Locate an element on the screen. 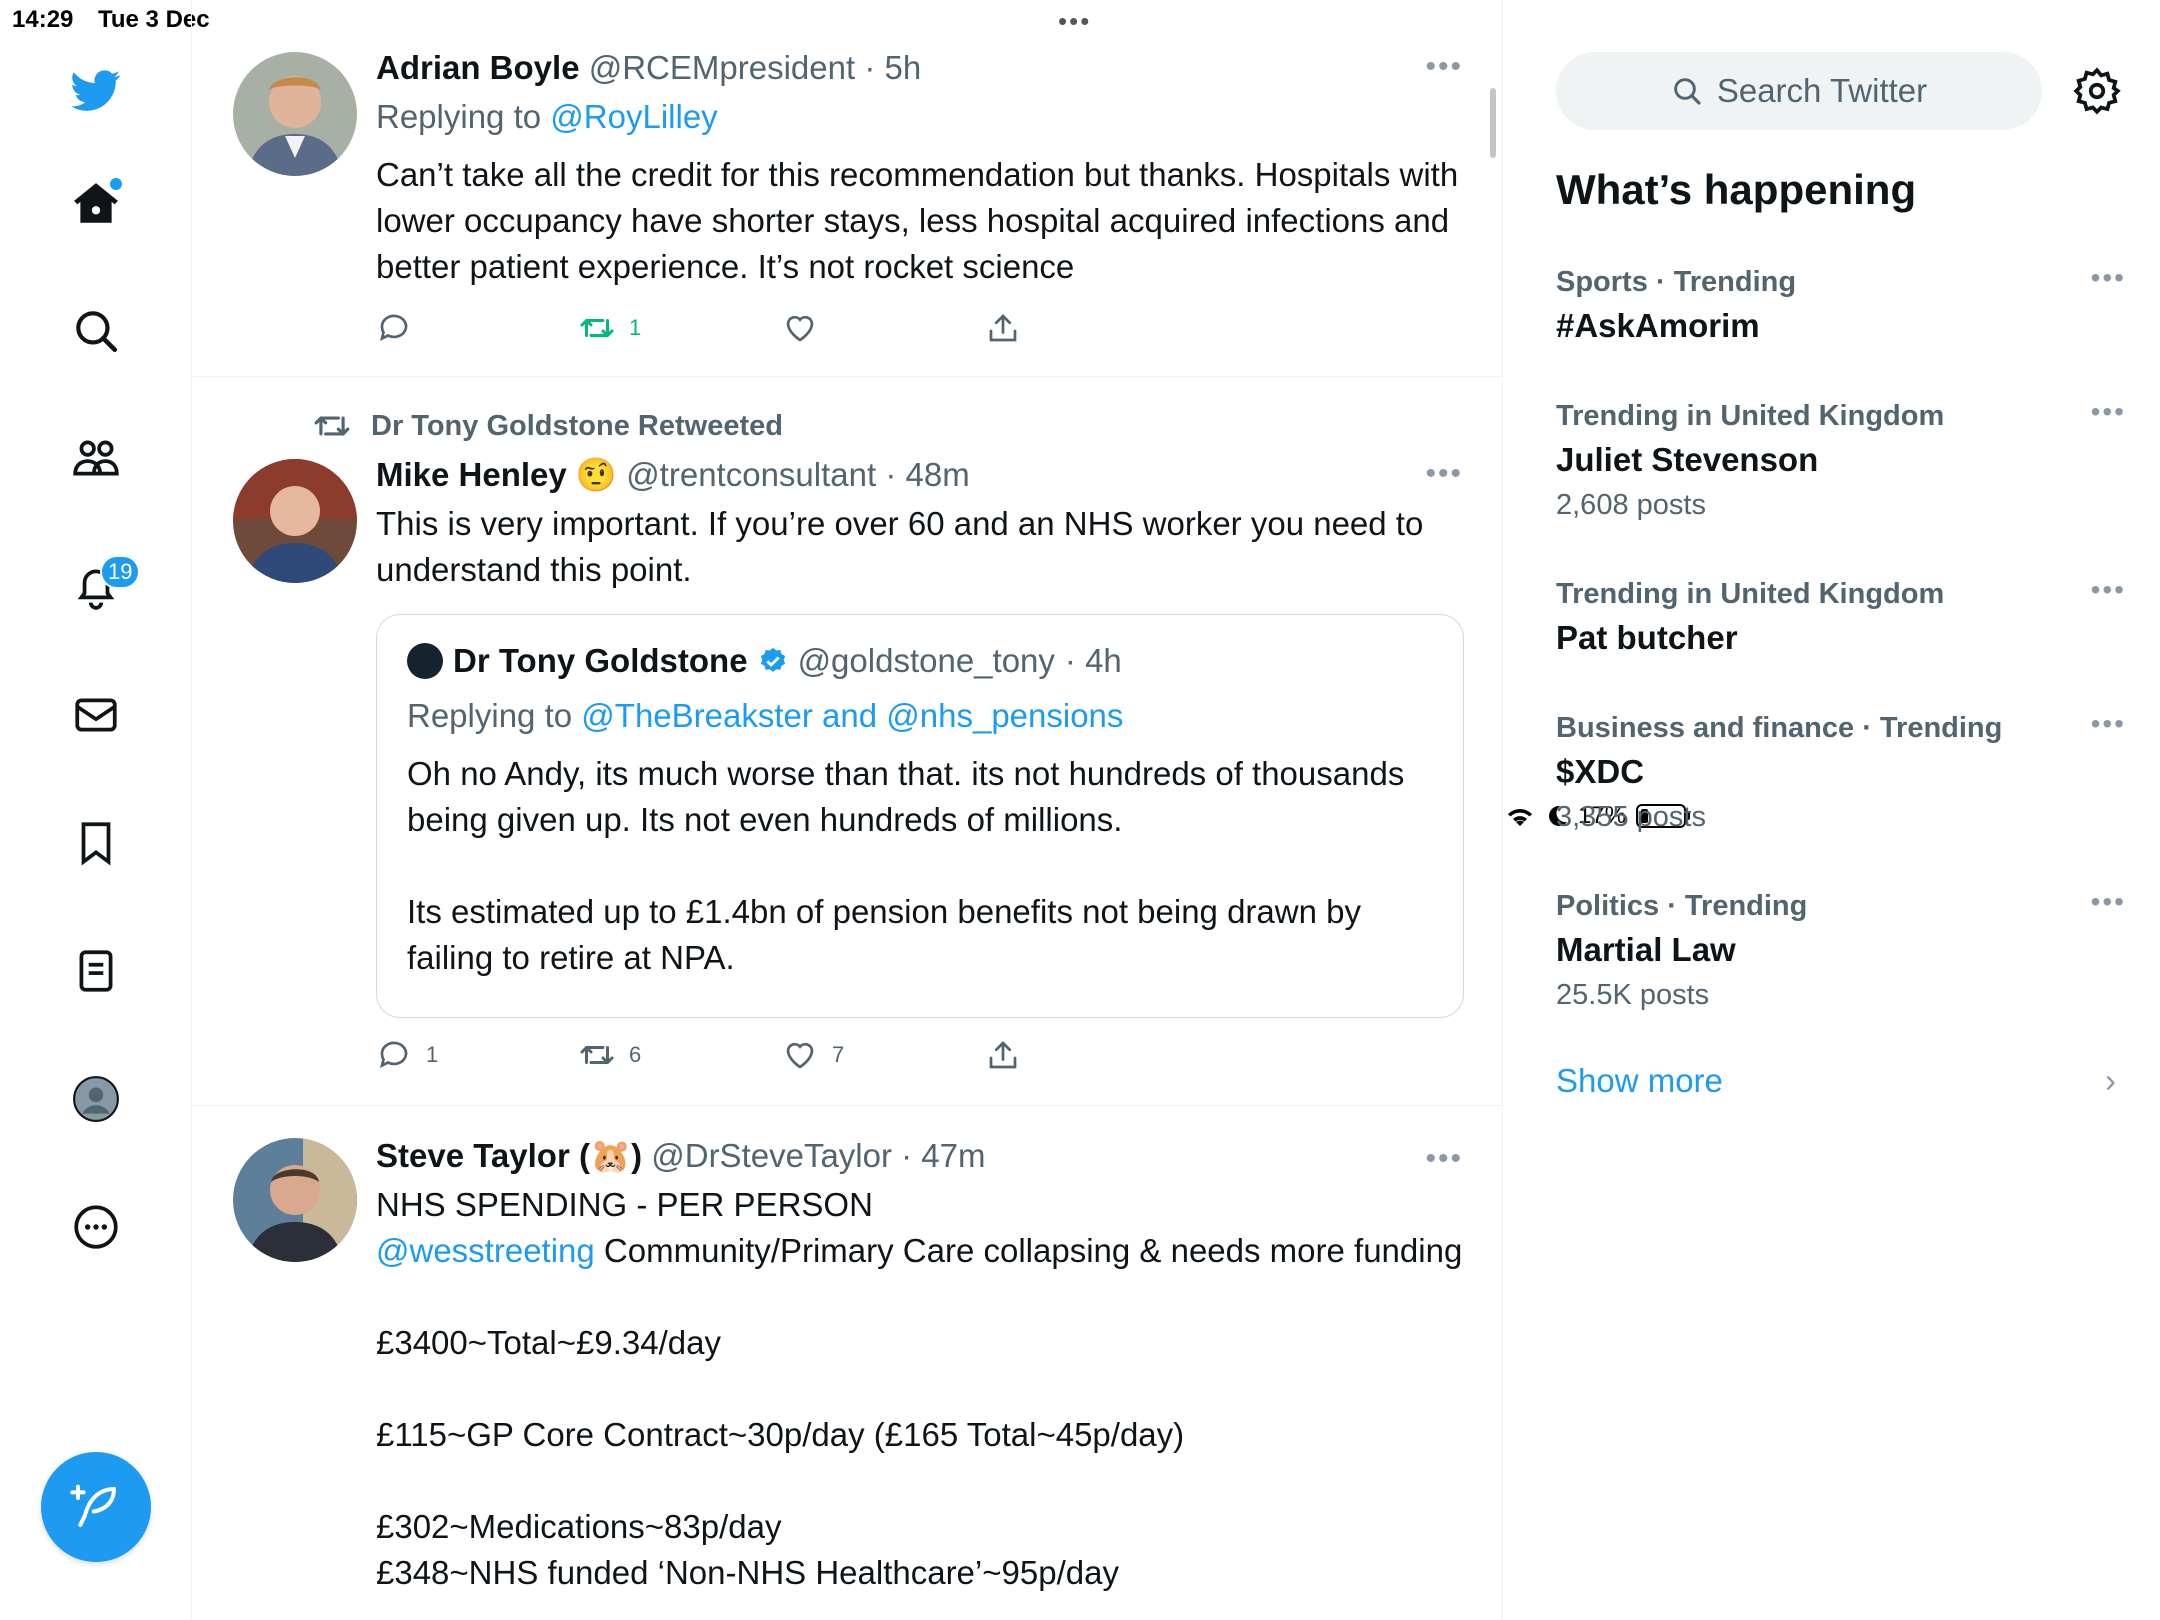 The height and width of the screenshot is (1620, 2160). home-icon is located at coordinates (96, 204).